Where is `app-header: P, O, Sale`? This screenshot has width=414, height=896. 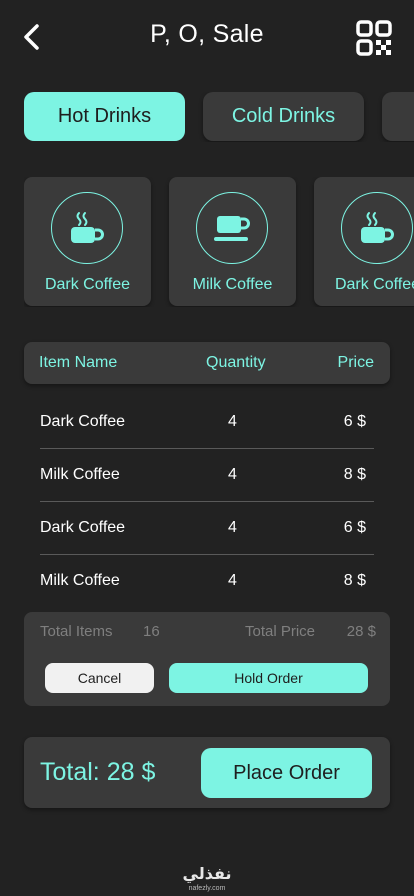
app-header: P, O, Sale is located at coordinates (207, 38).